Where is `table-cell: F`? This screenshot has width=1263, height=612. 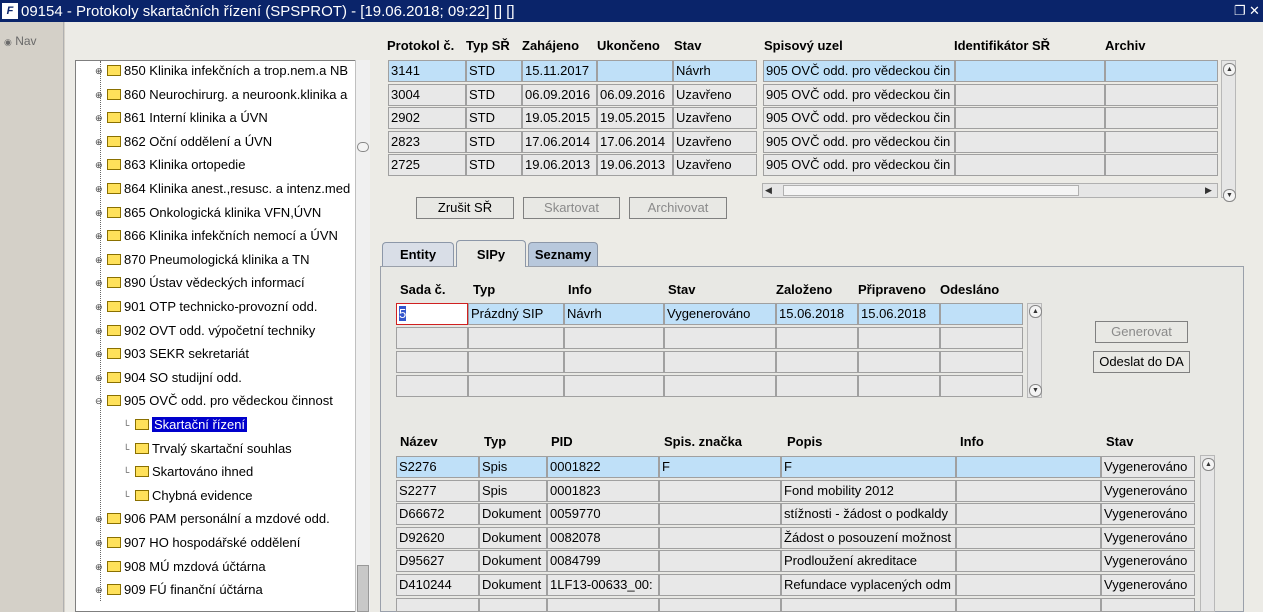 table-cell: F is located at coordinates (868, 467).